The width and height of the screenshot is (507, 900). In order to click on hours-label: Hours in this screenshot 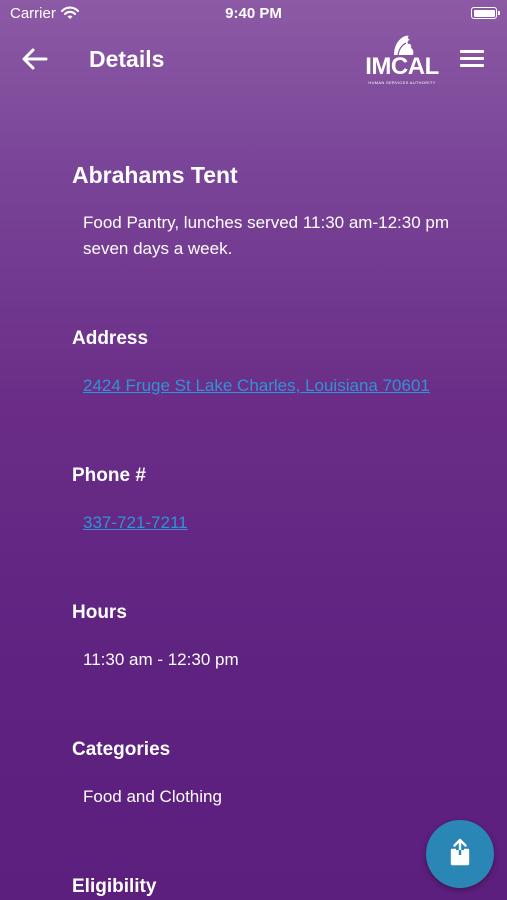, I will do `click(99, 612)`.